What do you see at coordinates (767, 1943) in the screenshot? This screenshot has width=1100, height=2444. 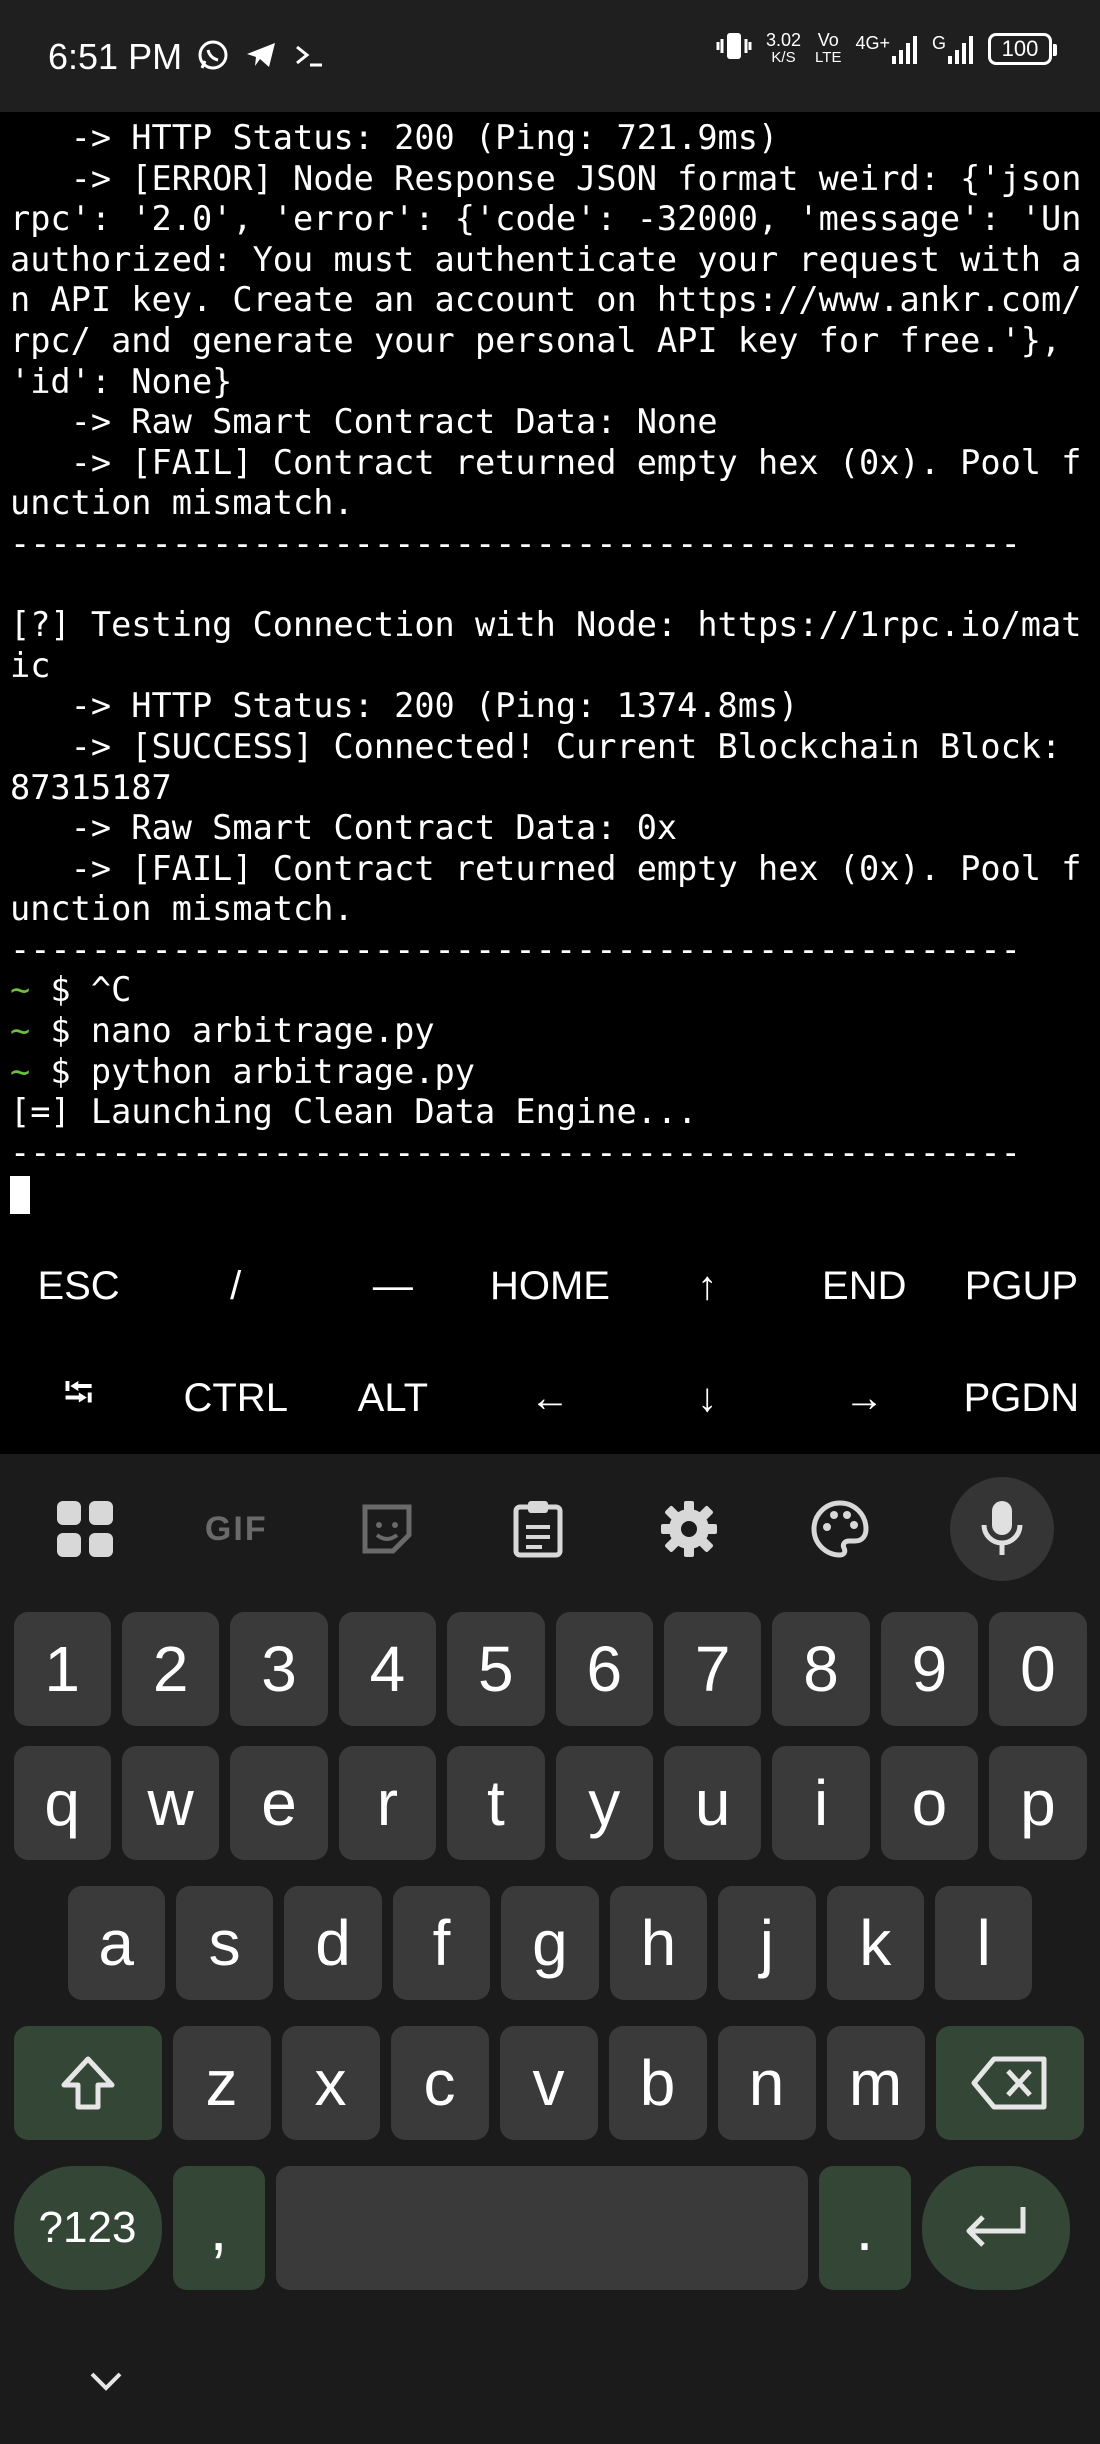 I see `key-j: j` at bounding box center [767, 1943].